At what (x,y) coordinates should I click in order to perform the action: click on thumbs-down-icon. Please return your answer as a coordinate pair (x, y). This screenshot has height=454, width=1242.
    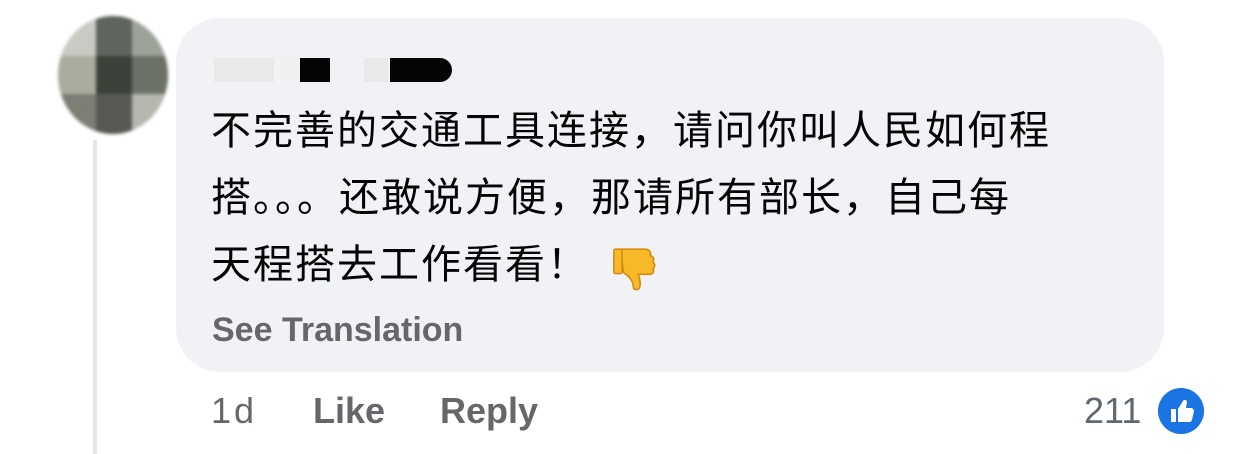
    Looking at the image, I should click on (634, 269).